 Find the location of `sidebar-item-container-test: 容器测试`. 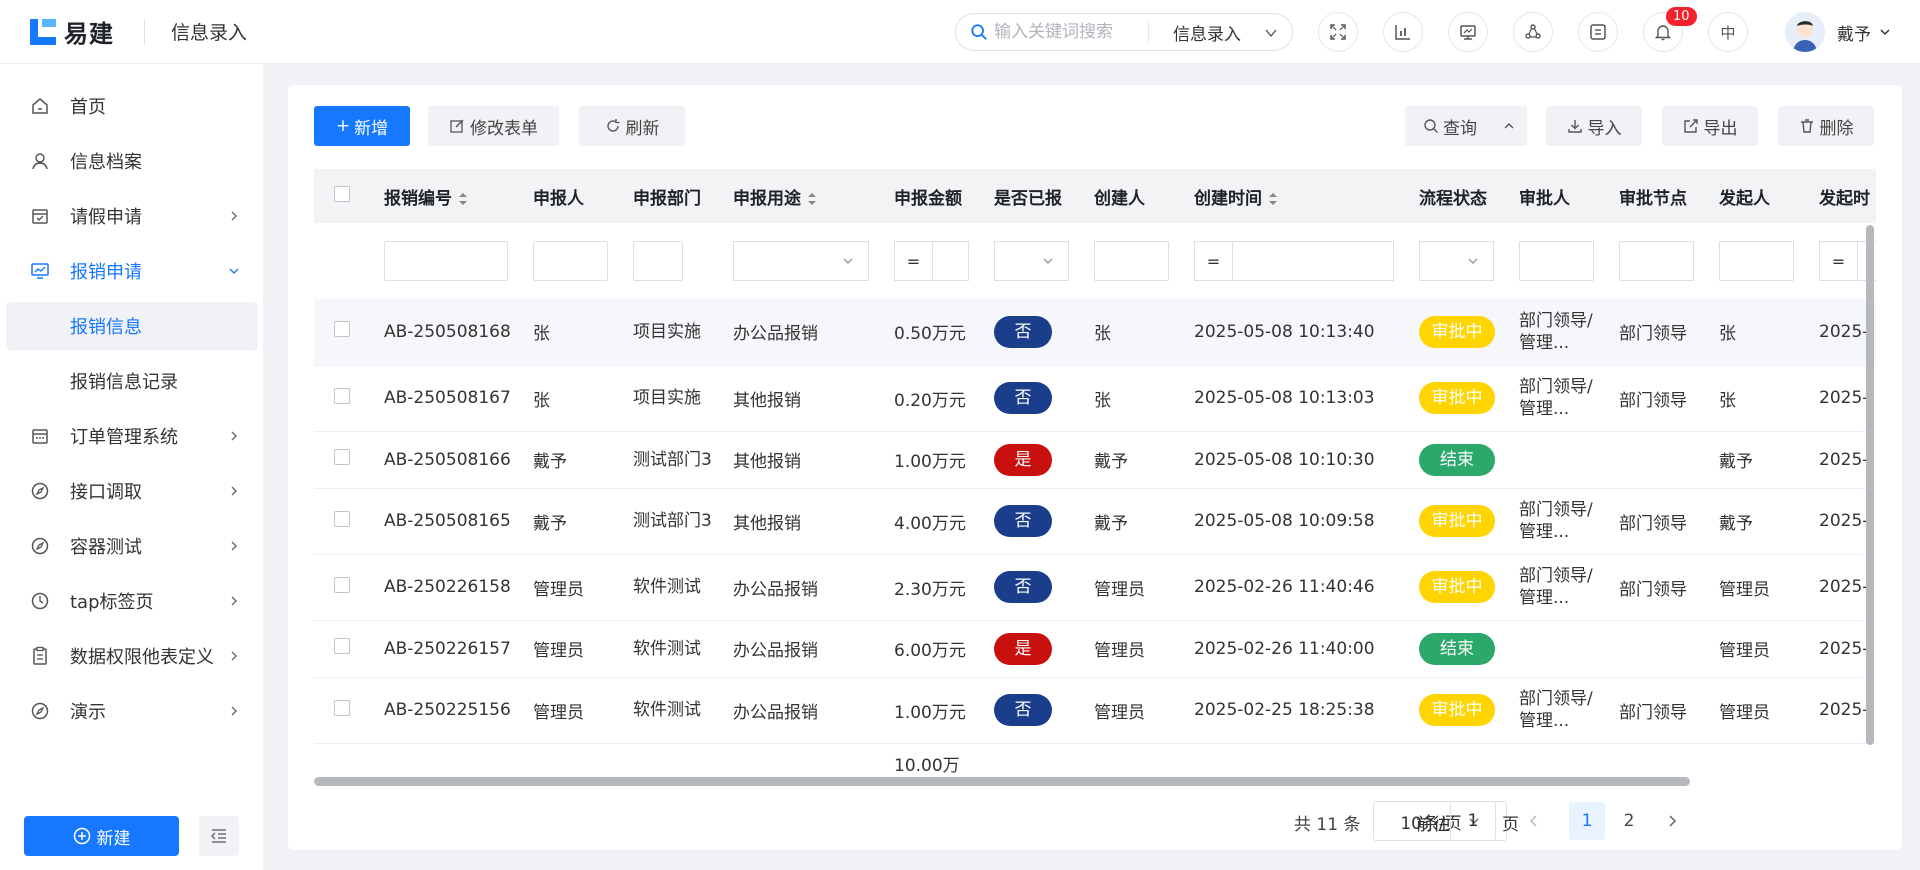

sidebar-item-container-test: 容器测试 is located at coordinates (131, 546).